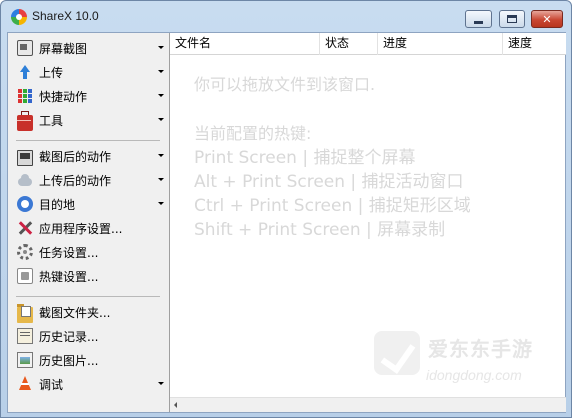 The height and width of the screenshot is (418, 572). Describe the element at coordinates (368, 404) in the screenshot. I see `horizontal-scrollbar` at that location.